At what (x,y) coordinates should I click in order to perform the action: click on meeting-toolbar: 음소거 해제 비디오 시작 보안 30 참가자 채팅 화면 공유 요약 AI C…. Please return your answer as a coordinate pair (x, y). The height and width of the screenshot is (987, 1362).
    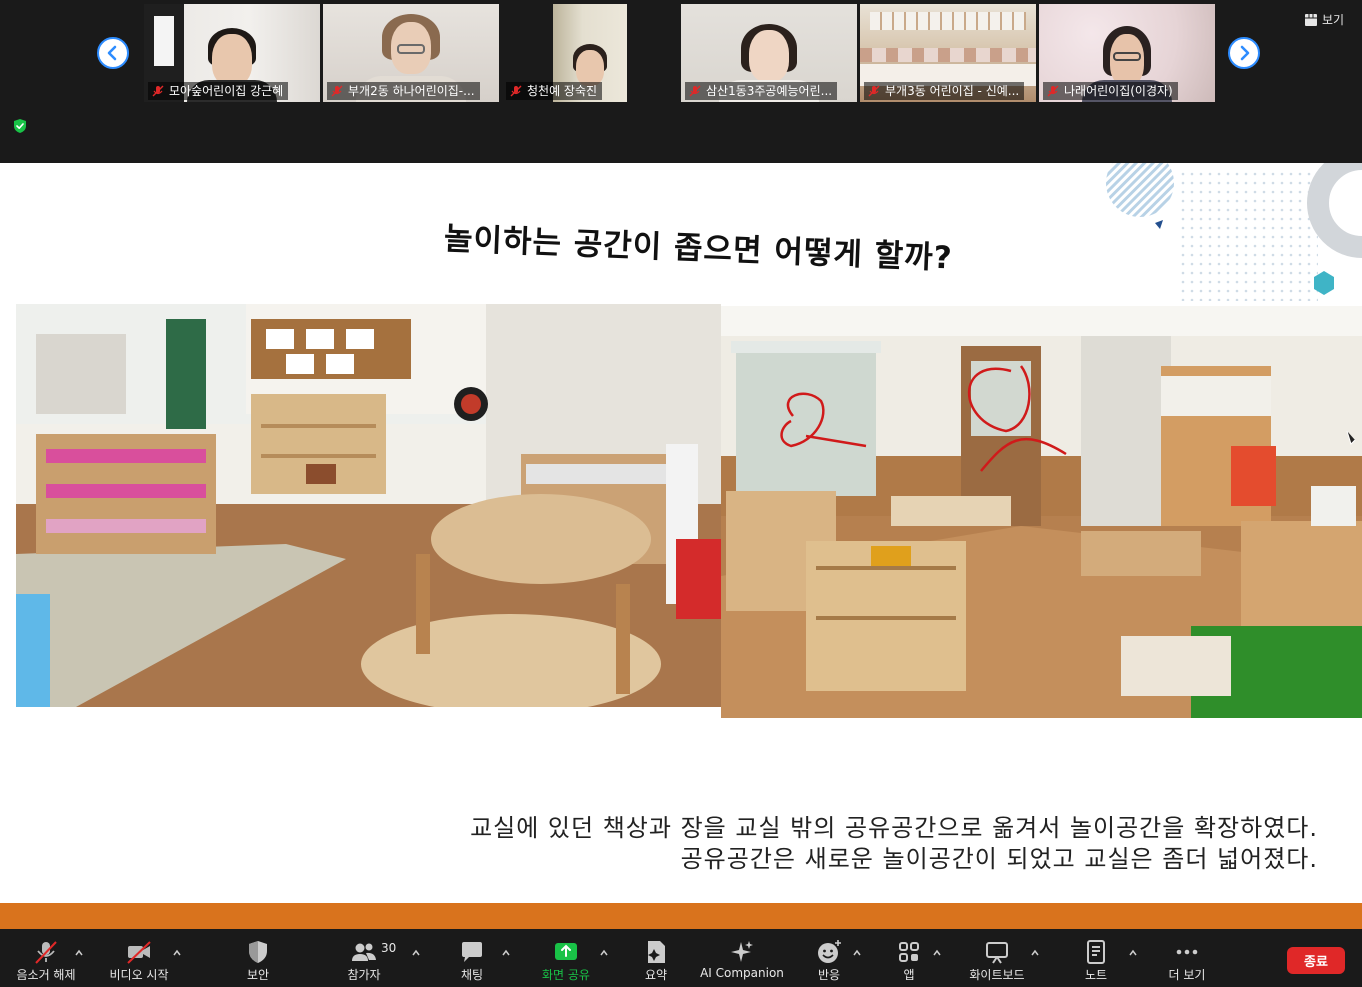
    Looking at the image, I should click on (681, 958).